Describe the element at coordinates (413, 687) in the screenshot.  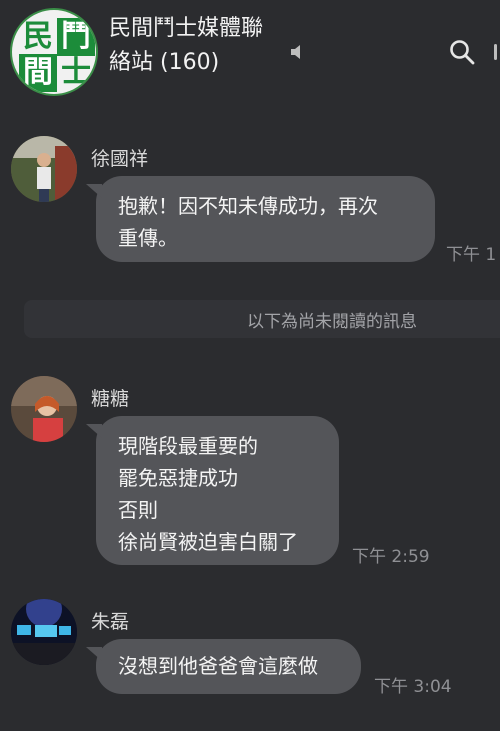
I see `message-time: 下午 3:04` at that location.